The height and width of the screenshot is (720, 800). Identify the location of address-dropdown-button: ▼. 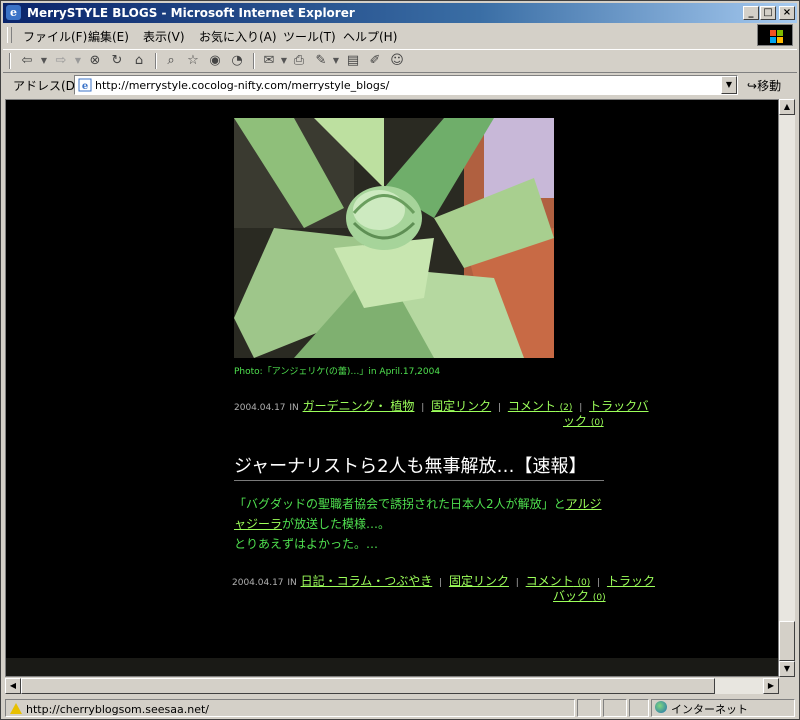
(729, 85).